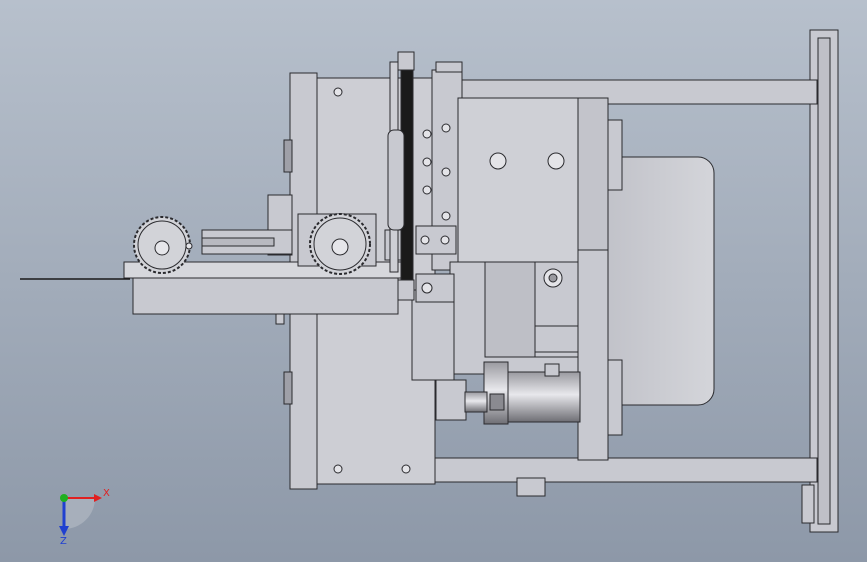  Describe the element at coordinates (265, 296) in the screenshot. I see `feeder-bed` at that location.